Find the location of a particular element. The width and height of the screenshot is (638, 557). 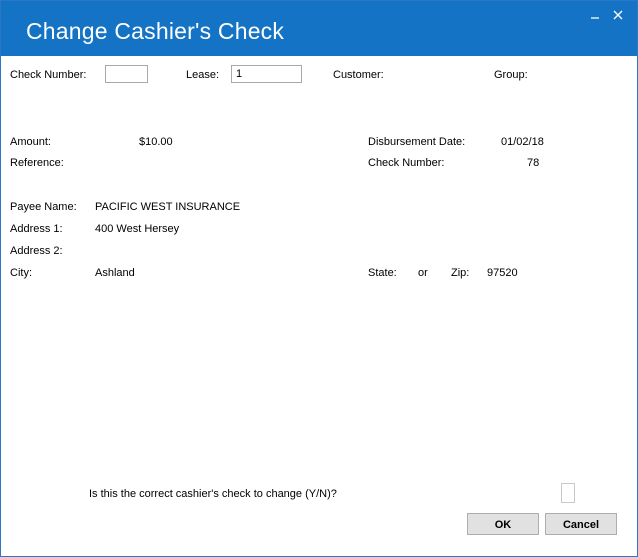

minimize-icon is located at coordinates (595, 18).